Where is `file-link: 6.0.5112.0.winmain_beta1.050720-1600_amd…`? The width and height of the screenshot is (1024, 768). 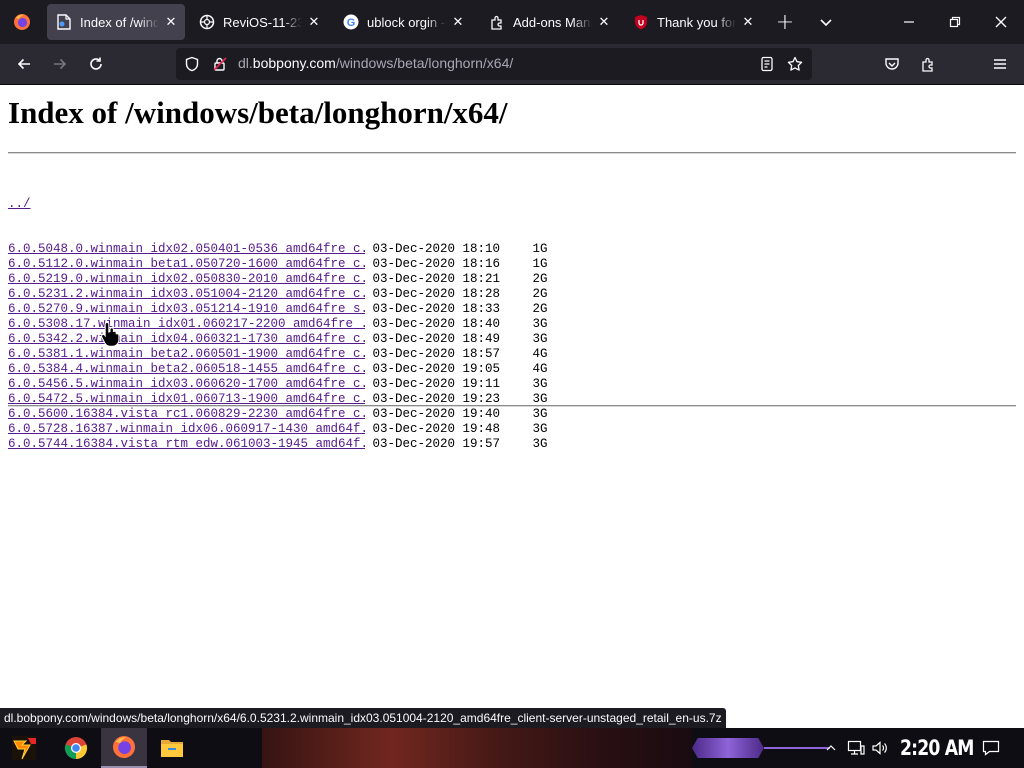 file-link: 6.0.5112.0.winmain_beta1.050720-1600_amd… is located at coordinates (186, 264).